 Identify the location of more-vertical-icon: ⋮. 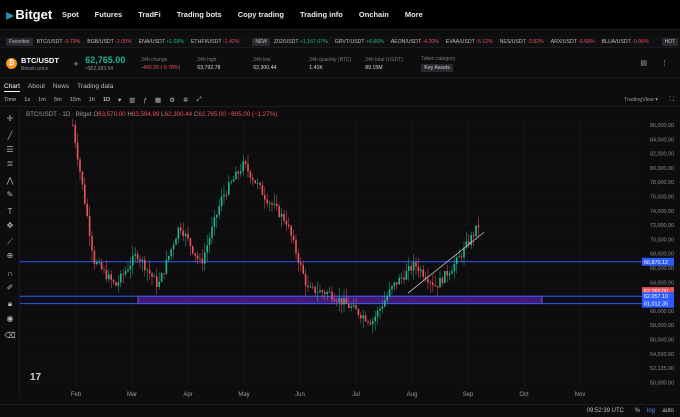
(664, 63).